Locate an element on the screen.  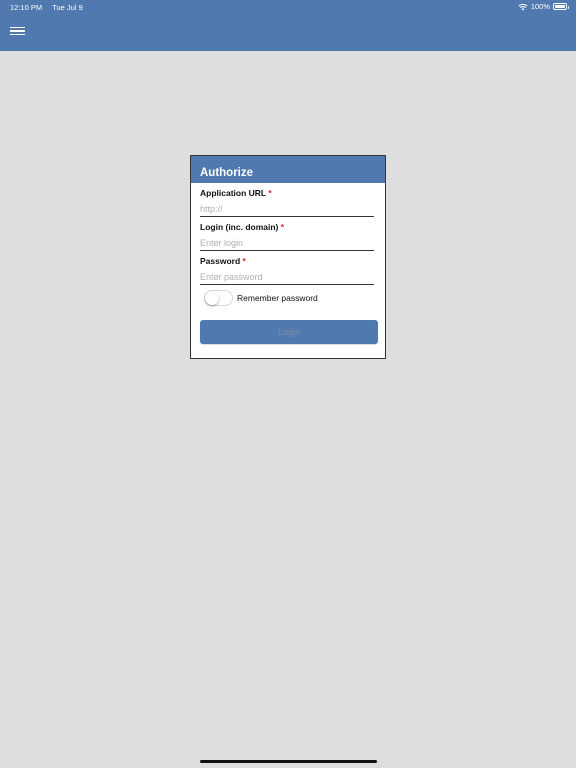
login-button: Login is located at coordinates (289, 332).